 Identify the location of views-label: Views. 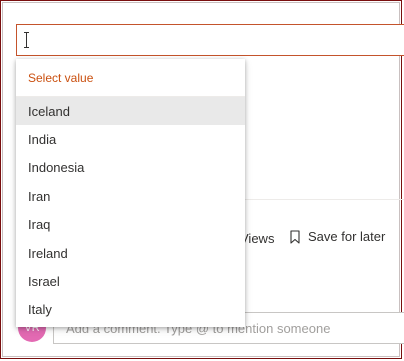
(257, 238).